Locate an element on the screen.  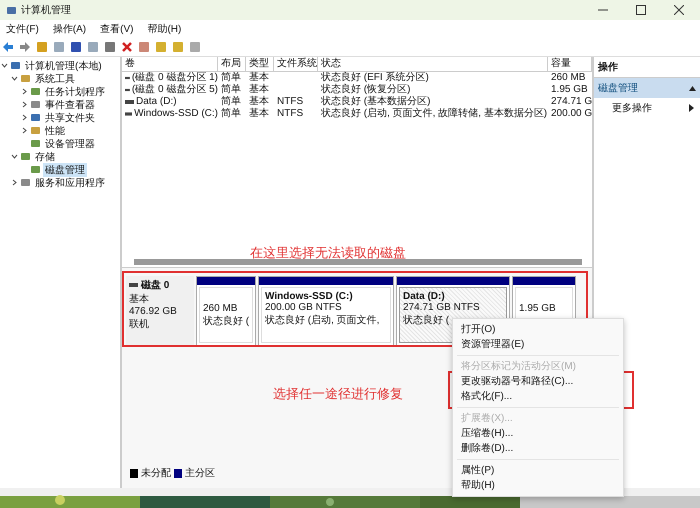
menu-item: 查看(V) is located at coordinates (117, 29).